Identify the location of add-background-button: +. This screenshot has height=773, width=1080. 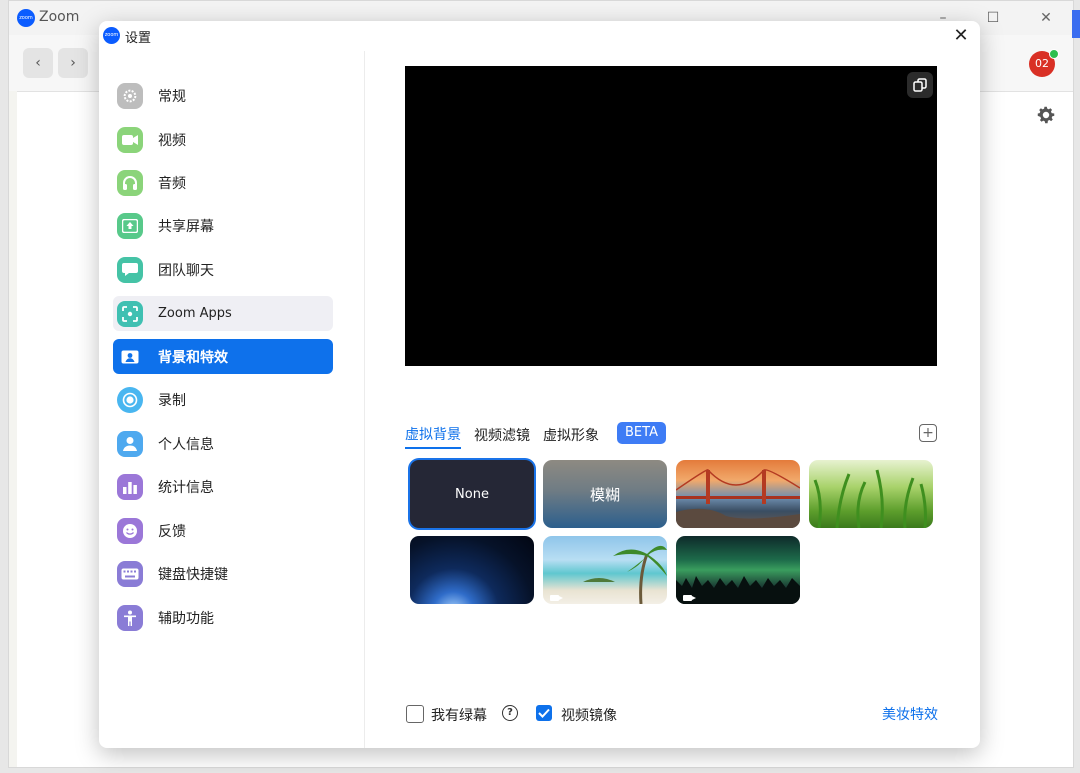
(928, 433).